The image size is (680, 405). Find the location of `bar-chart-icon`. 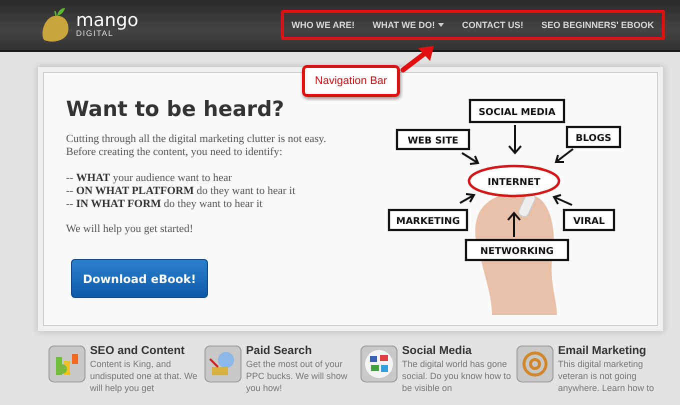

bar-chart-icon is located at coordinates (67, 364).